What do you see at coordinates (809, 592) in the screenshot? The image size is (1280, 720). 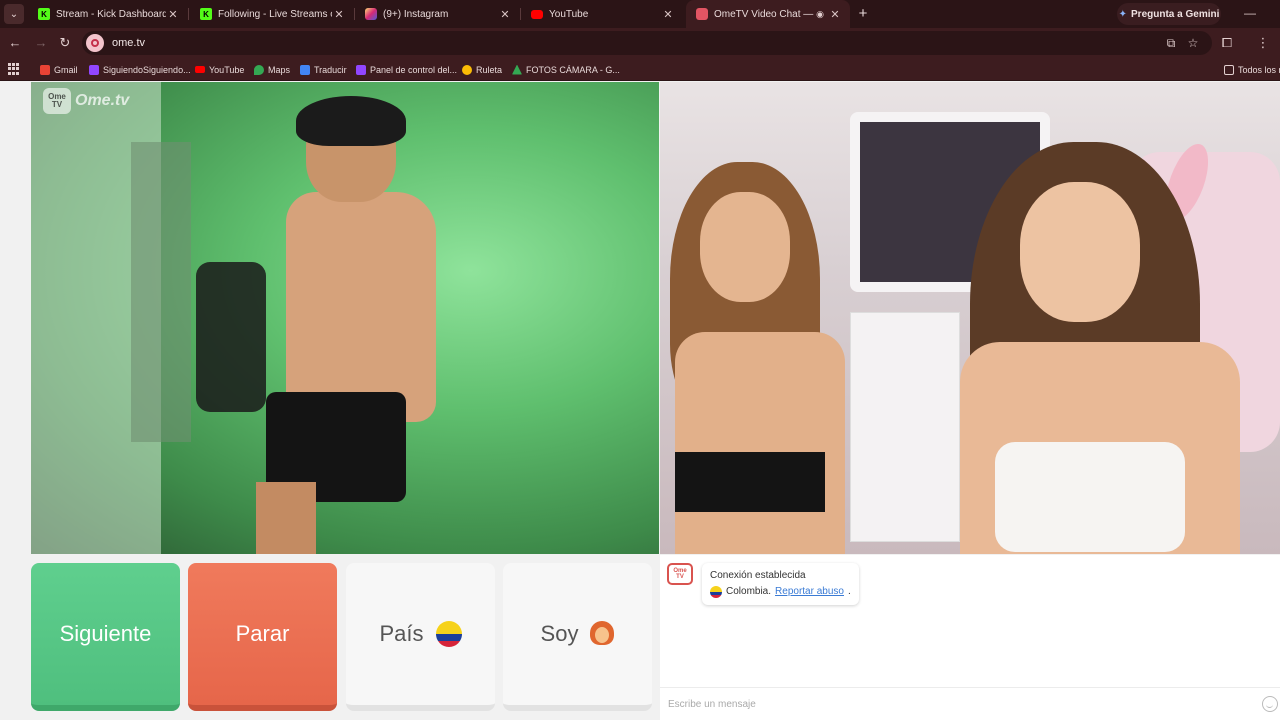 I see `report-abuse-link: Reportar abuso` at bounding box center [809, 592].